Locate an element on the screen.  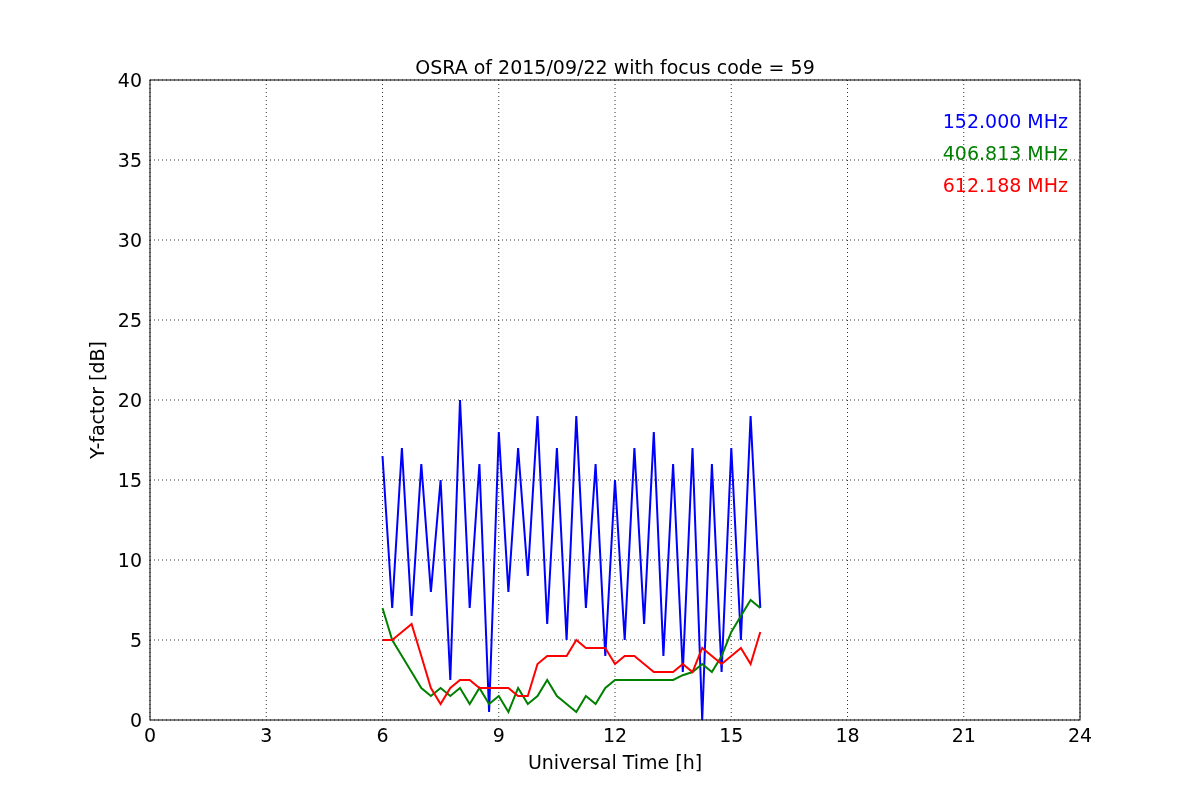
y-tick-label: 0 is located at coordinates (135, 720).